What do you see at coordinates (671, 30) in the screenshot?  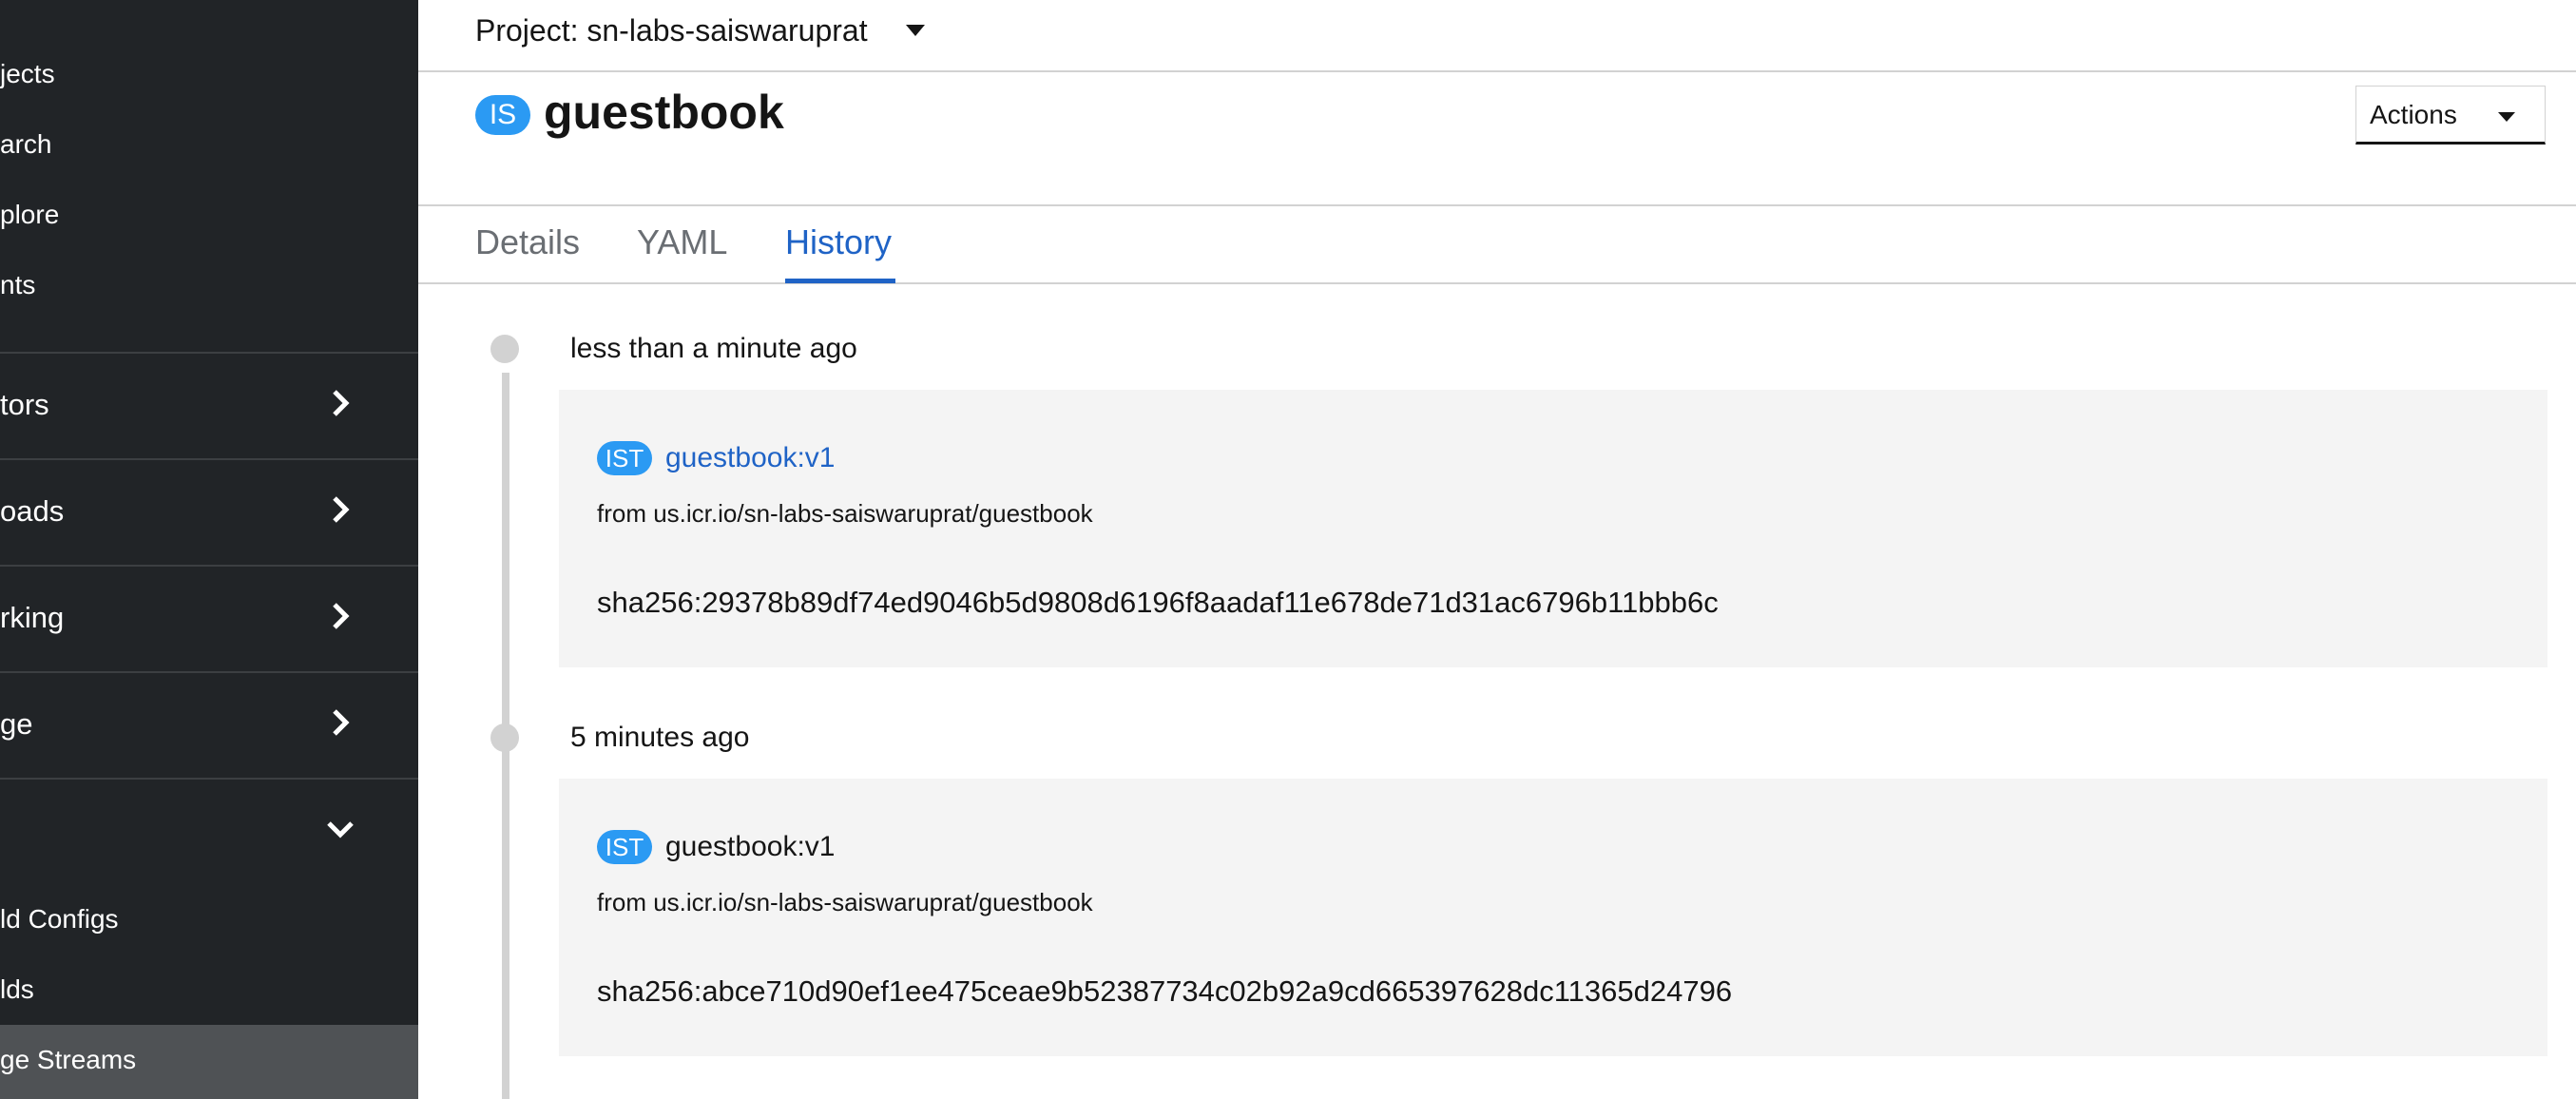 I see `project-selector: Project: sn-labs-saiswaruprat` at bounding box center [671, 30].